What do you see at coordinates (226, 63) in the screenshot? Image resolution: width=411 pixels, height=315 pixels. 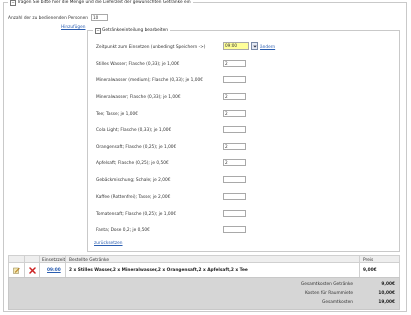 I see `item-value-0: 2` at bounding box center [226, 63].